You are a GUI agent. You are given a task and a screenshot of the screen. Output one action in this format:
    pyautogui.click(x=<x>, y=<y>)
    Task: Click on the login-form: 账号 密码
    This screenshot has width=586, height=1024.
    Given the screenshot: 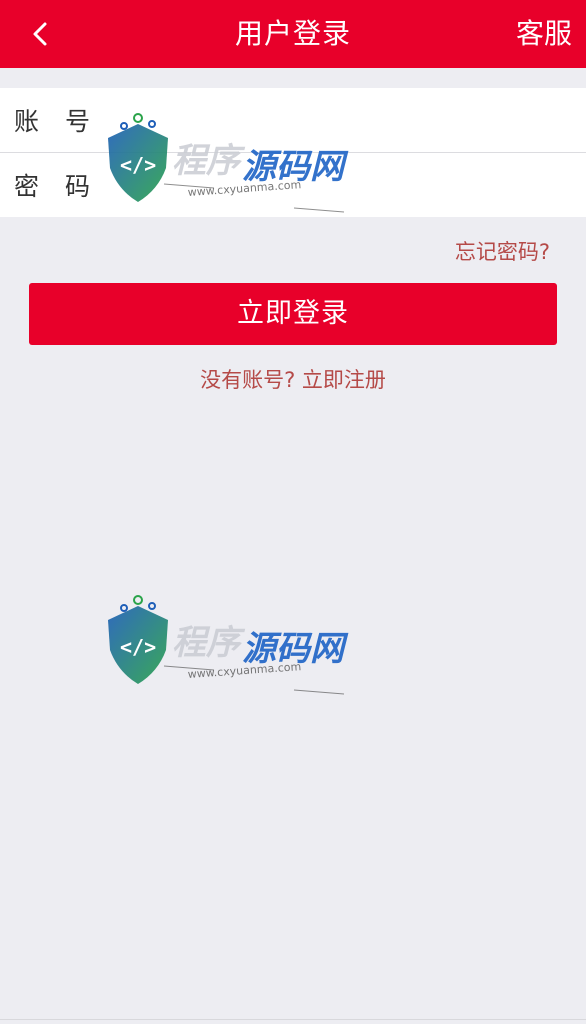 What is the action you would take?
    pyautogui.click(x=293, y=152)
    